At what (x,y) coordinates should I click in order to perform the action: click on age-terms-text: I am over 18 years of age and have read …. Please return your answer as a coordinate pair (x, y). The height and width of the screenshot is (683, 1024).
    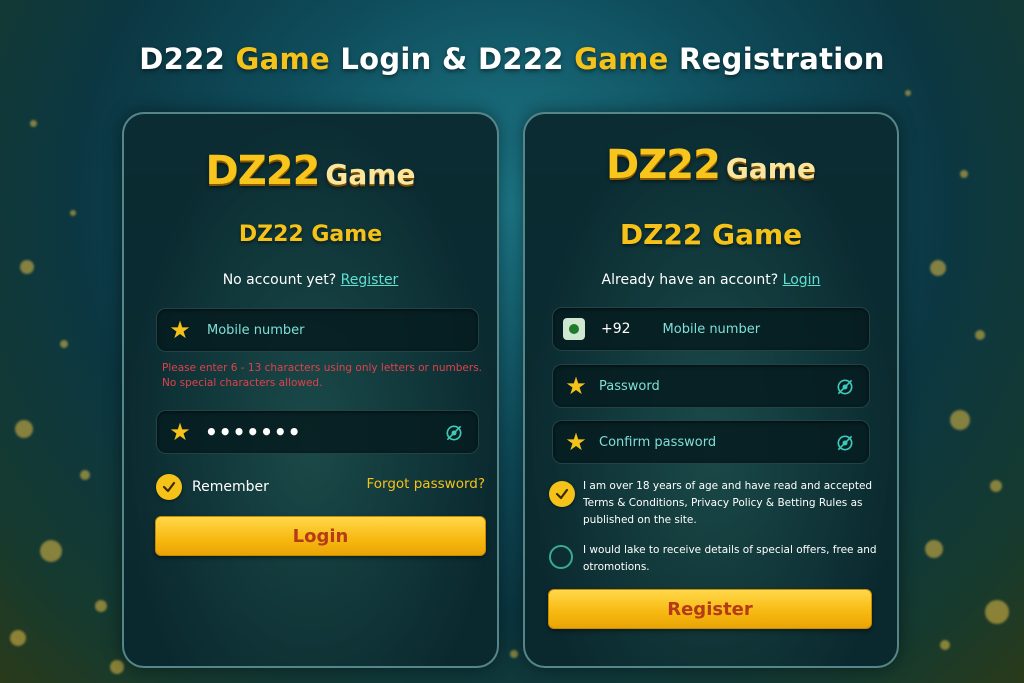
    Looking at the image, I should click on (728, 503).